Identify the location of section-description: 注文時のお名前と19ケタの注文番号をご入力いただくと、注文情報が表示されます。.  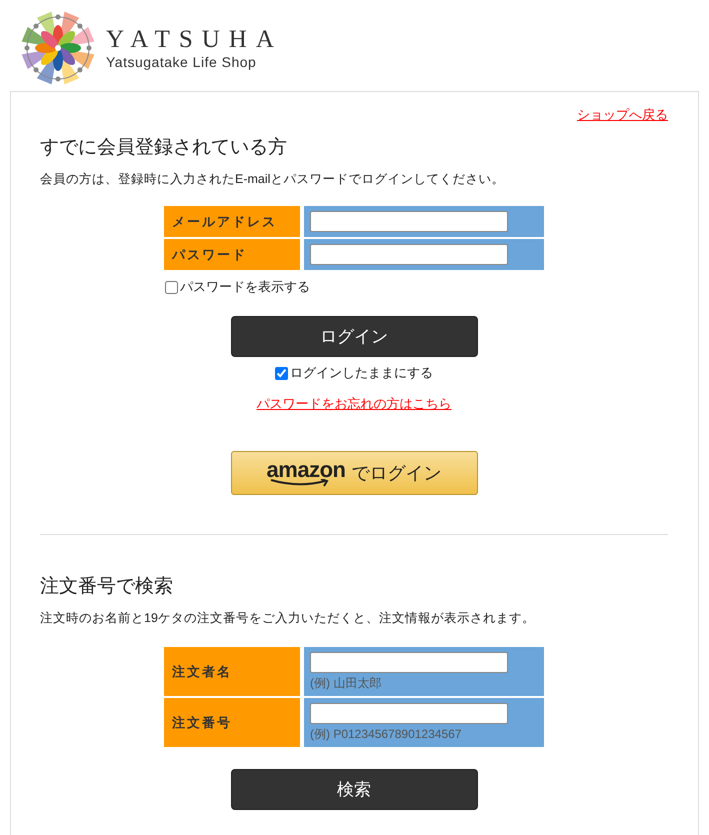
(288, 618).